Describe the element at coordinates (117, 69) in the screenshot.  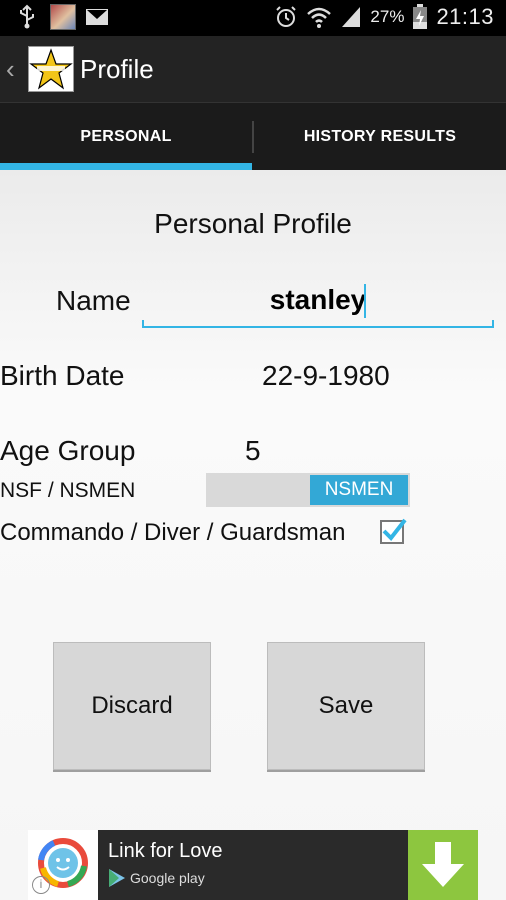
I see `page-title: Profile` at that location.